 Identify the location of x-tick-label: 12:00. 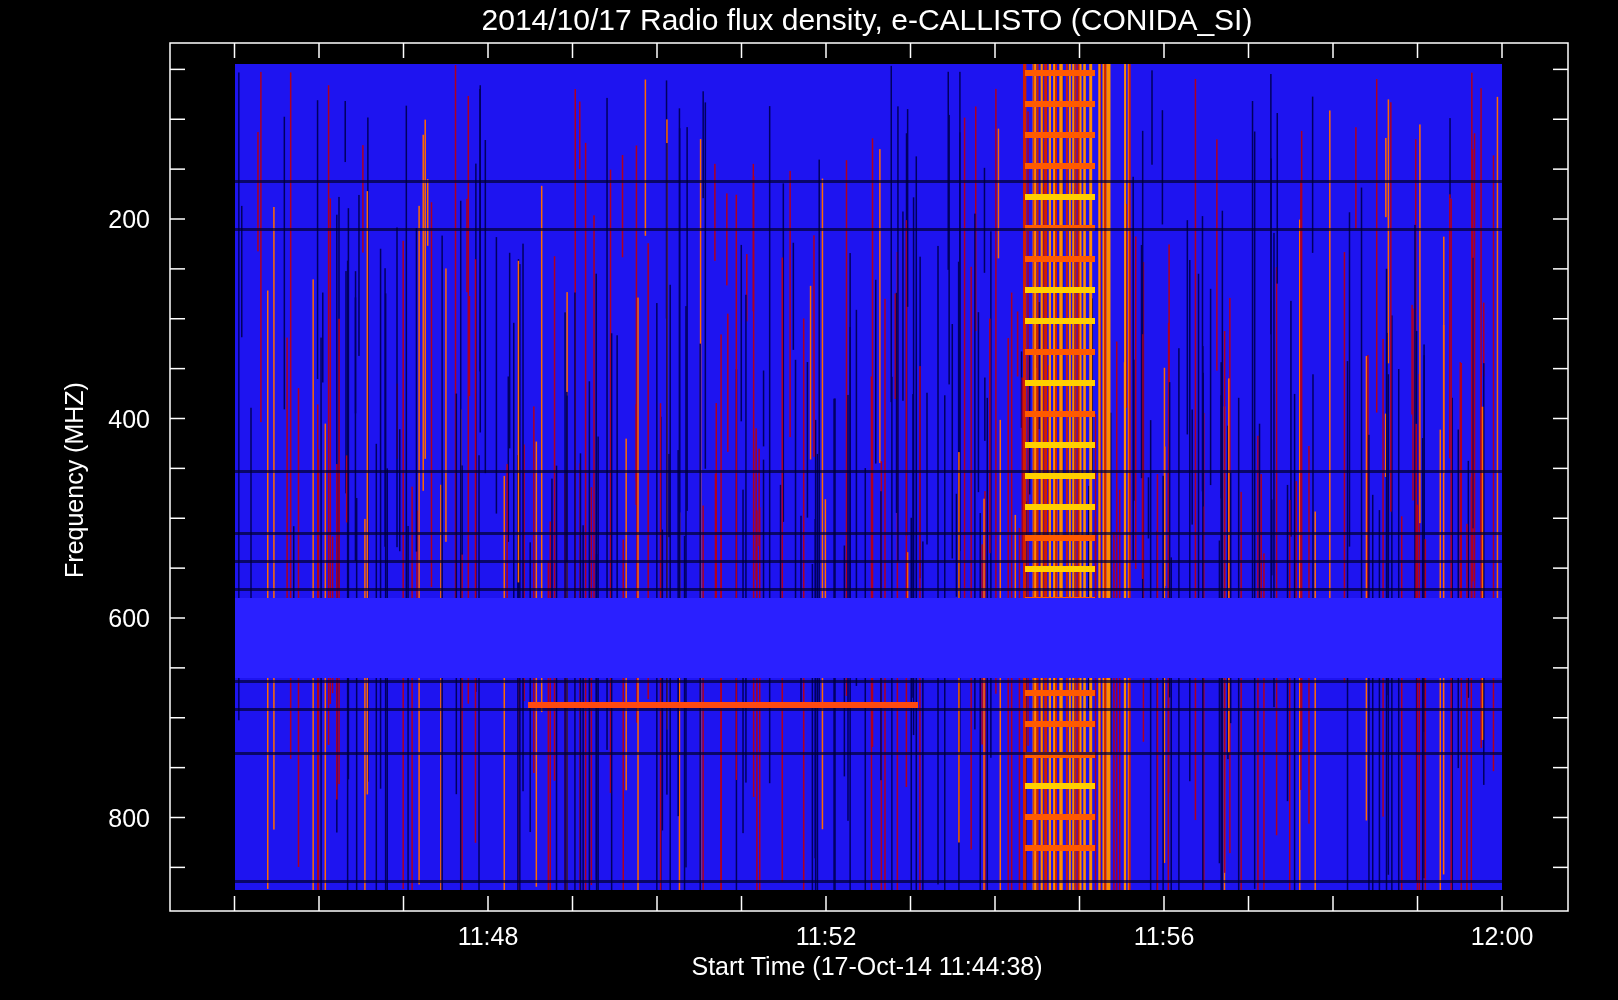
(1502, 936).